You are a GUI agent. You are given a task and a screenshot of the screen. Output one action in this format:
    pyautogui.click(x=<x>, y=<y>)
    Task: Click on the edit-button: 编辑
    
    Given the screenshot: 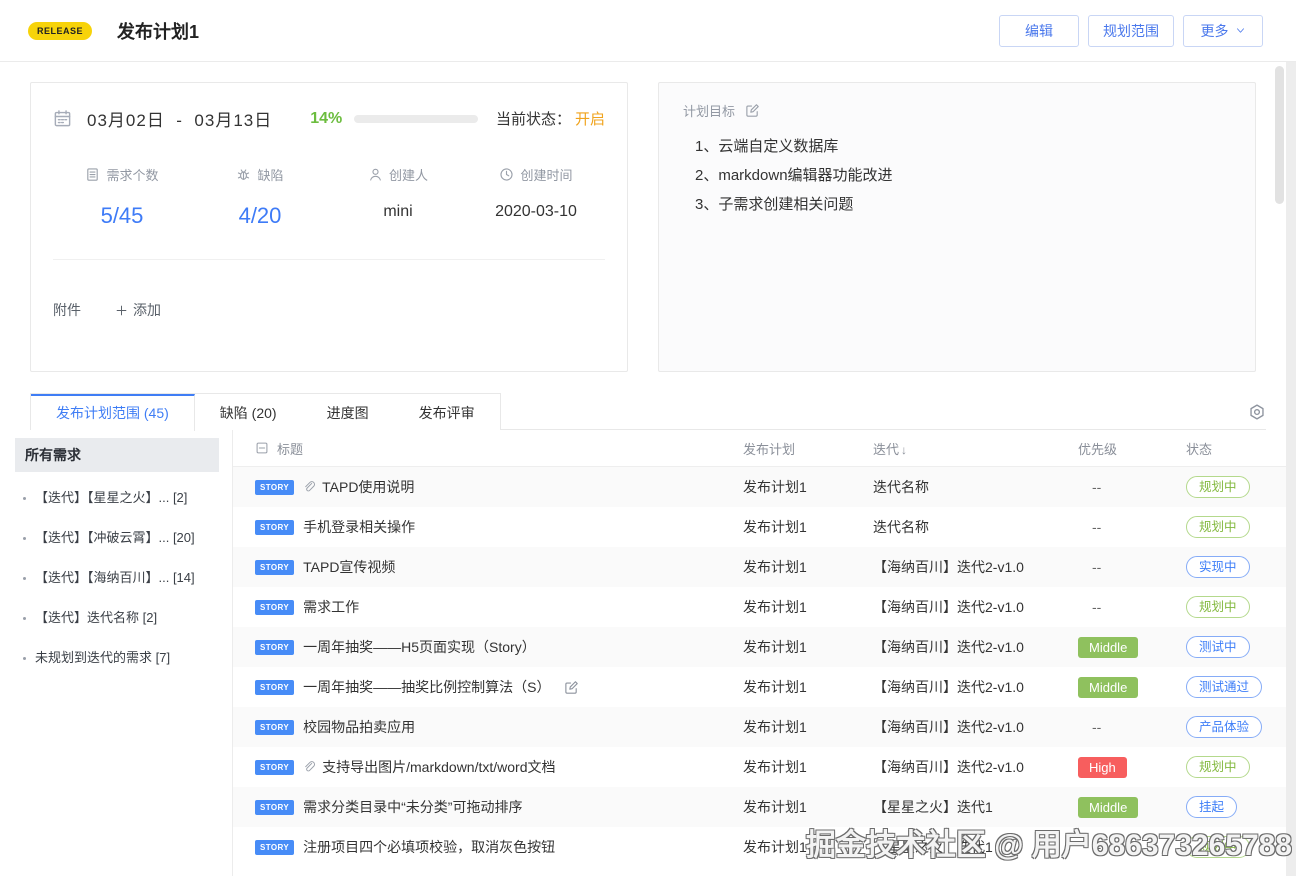 What is the action you would take?
    pyautogui.click(x=1039, y=30)
    